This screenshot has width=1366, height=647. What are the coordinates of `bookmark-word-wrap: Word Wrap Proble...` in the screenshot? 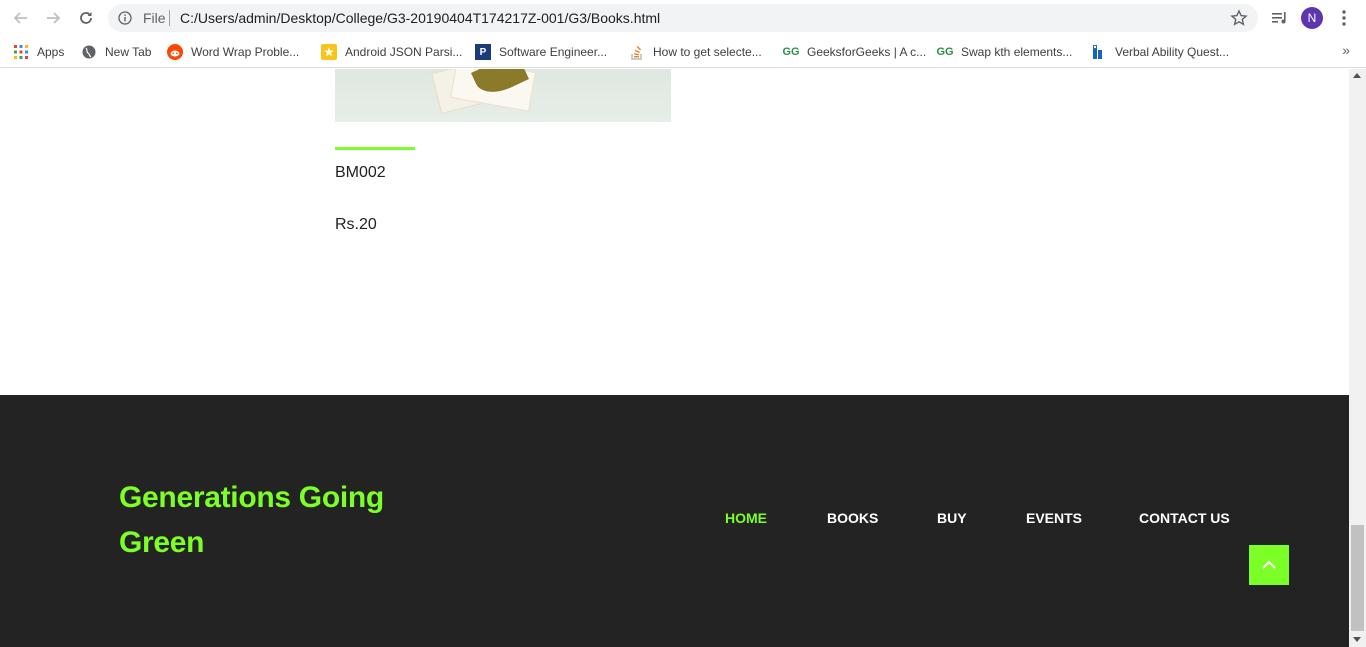 It's located at (233, 52).